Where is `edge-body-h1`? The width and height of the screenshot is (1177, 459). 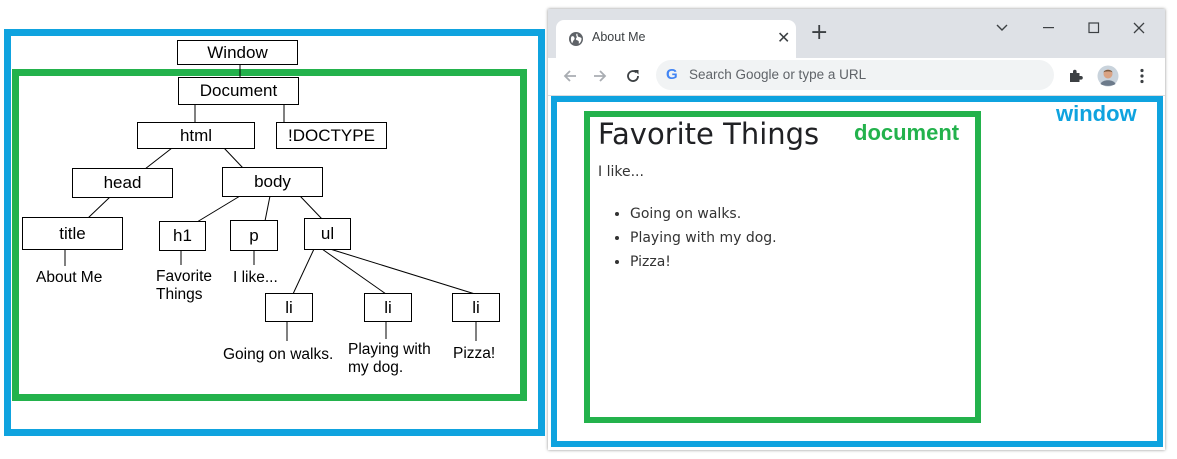 edge-body-h1 is located at coordinates (218, 209).